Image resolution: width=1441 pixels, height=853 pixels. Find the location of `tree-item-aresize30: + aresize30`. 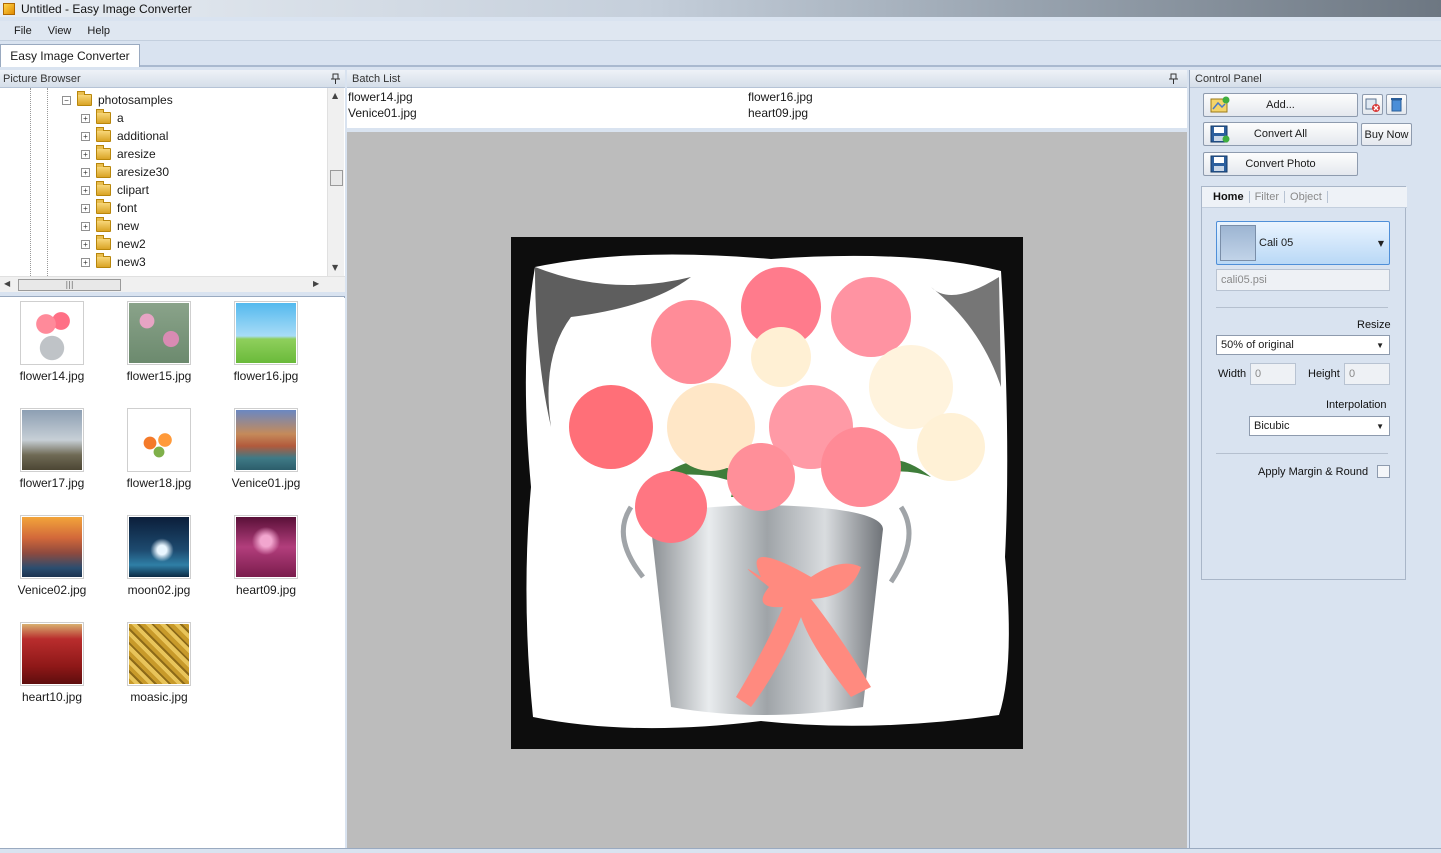

tree-item-aresize30: + aresize30 is located at coordinates (125, 172).